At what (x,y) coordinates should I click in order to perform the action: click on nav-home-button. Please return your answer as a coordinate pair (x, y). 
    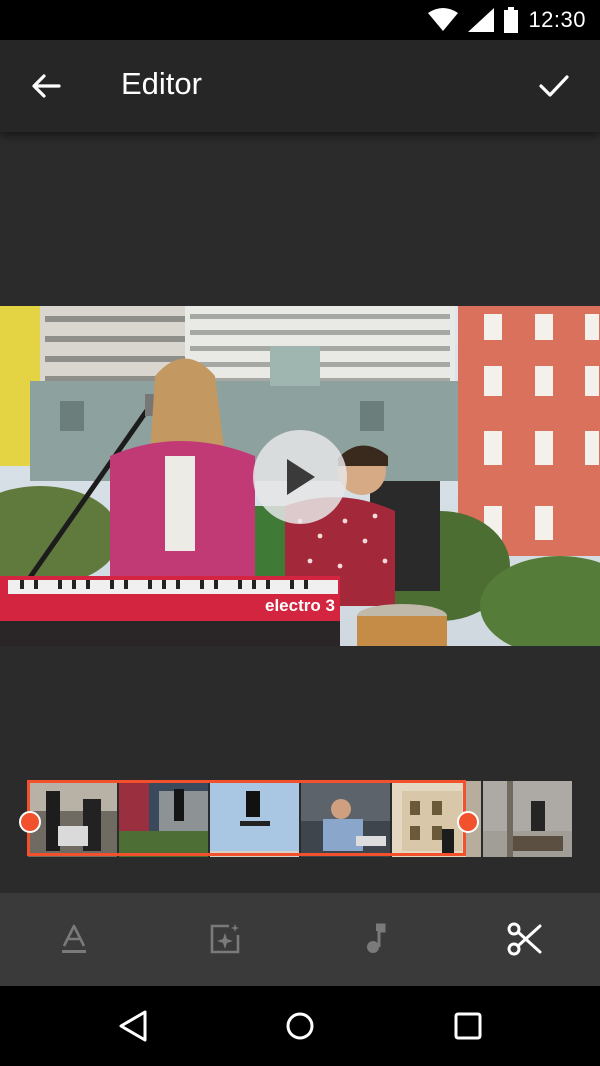
    Looking at the image, I should click on (300, 1026).